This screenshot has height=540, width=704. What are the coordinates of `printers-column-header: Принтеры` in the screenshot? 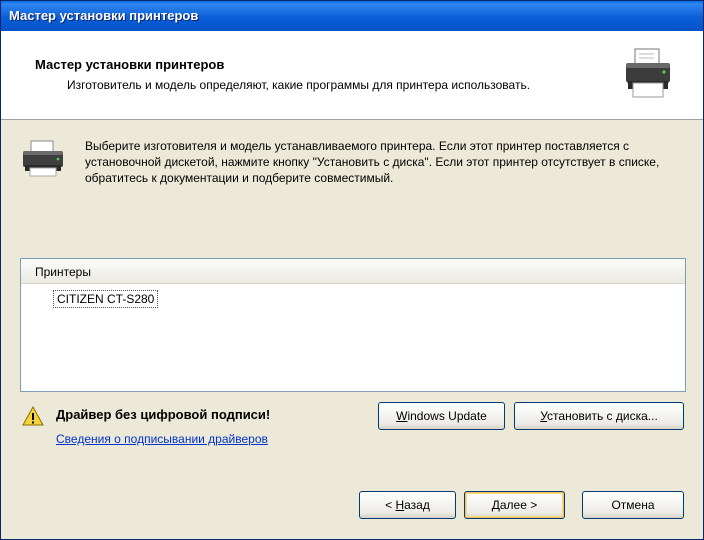 It's located at (353, 271).